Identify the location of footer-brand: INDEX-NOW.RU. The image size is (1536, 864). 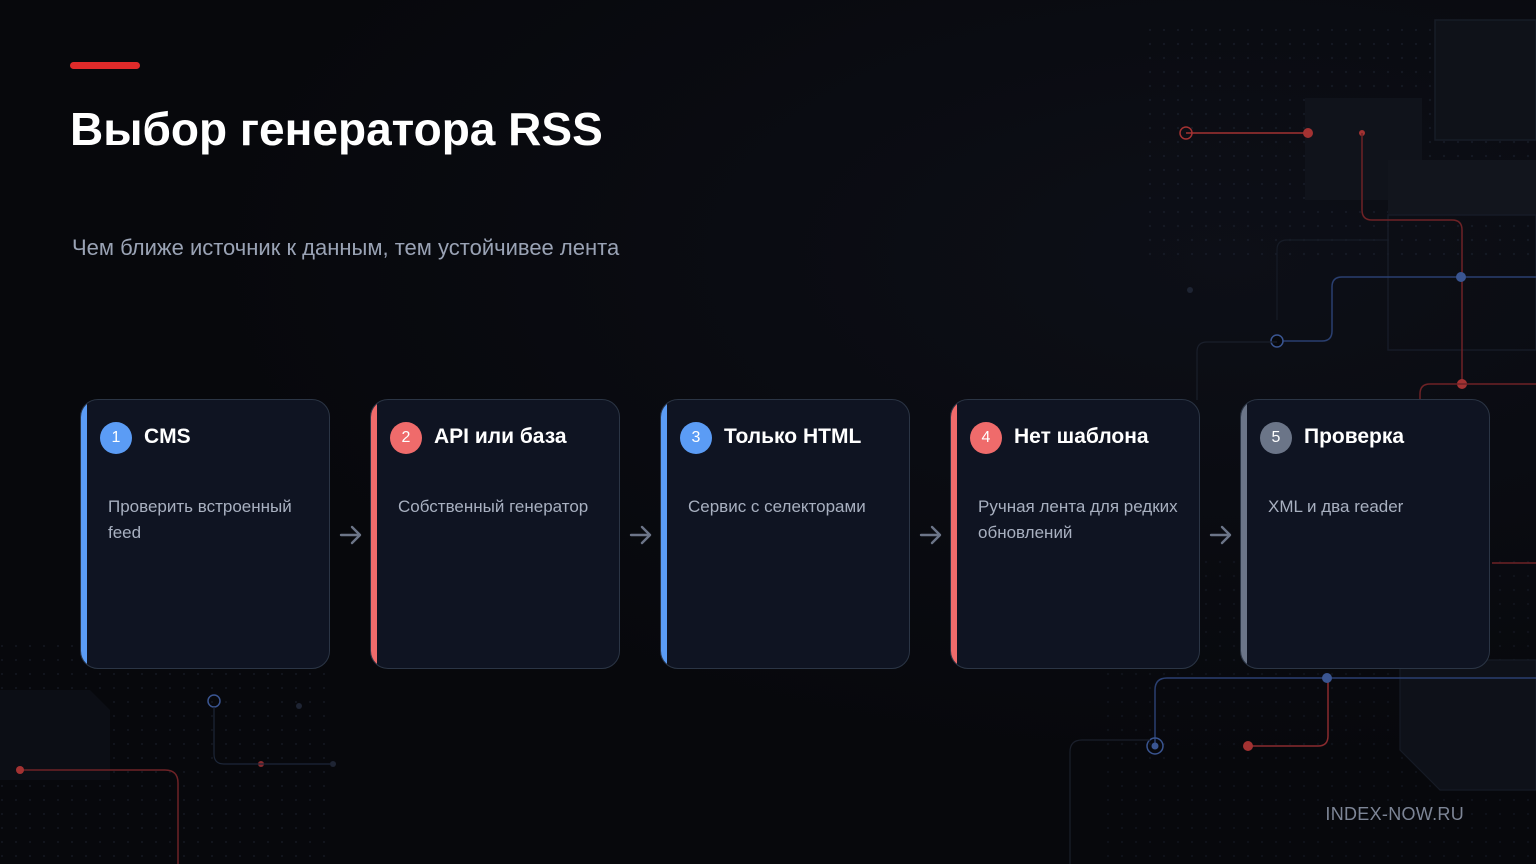
(1394, 814).